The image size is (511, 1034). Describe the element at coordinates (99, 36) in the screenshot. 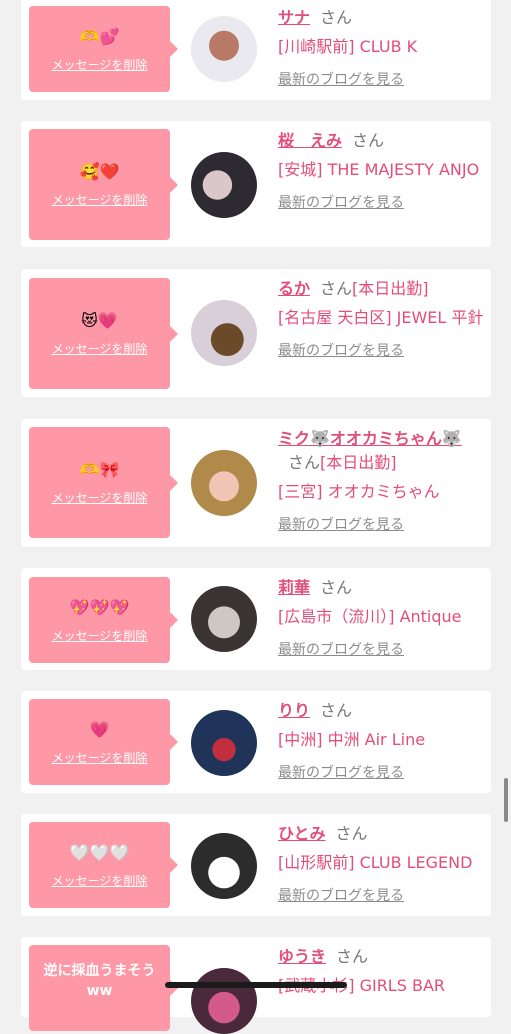

I see `message-emoji: 🫶💕` at that location.